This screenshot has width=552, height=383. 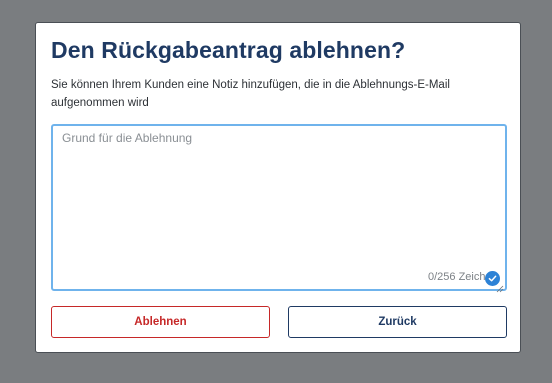 I want to click on resize-handle-icon, so click(x=500, y=286).